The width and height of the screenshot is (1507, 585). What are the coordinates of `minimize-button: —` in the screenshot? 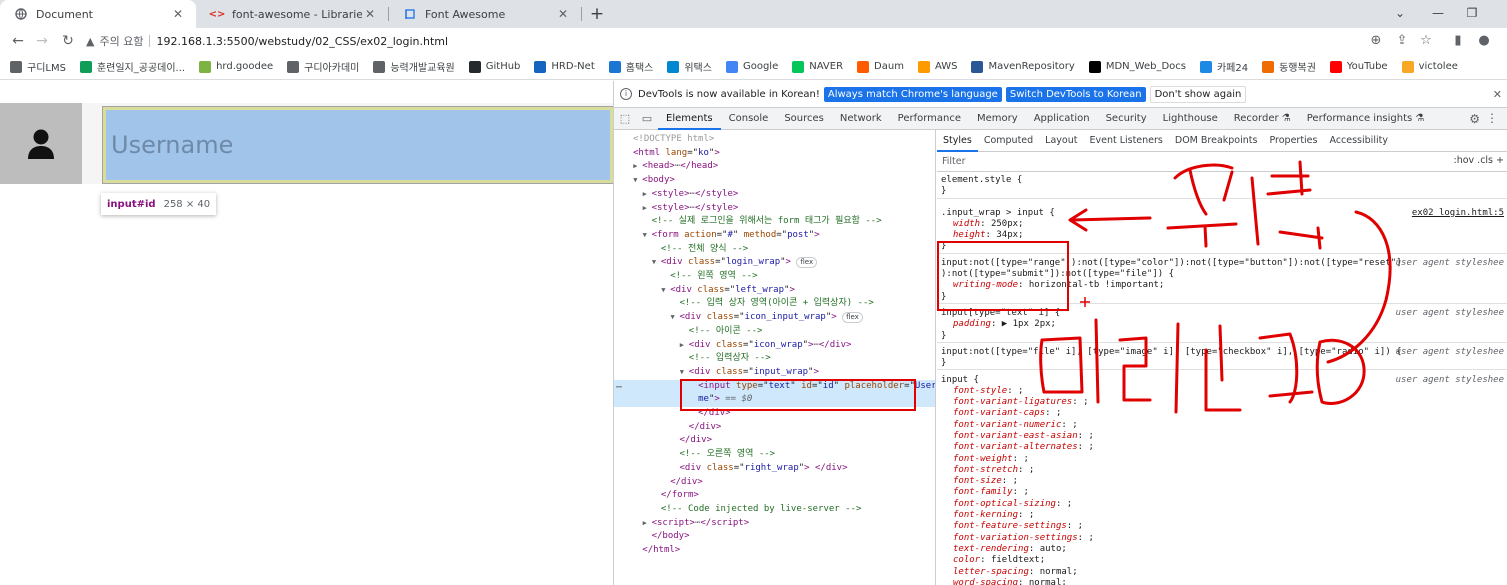 It's located at (1438, 13).